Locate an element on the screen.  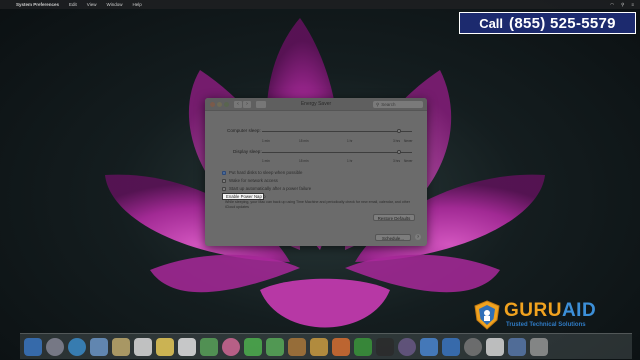
option-label: Wake for network access is located at coordinates (253, 180).